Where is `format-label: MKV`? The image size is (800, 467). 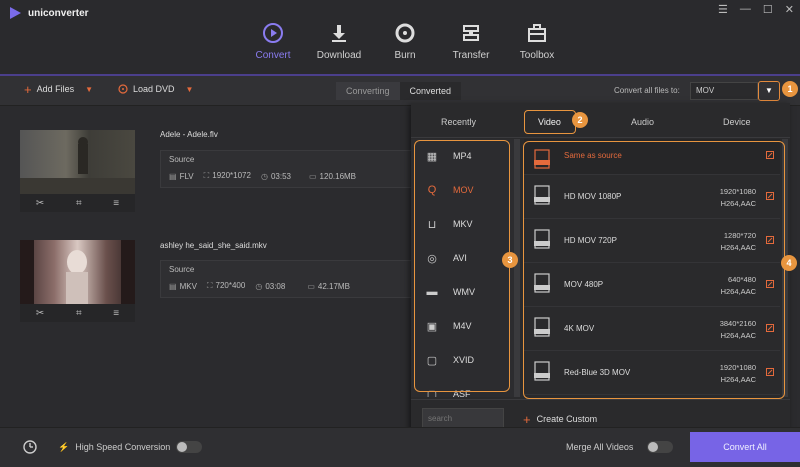
format-label: MKV is located at coordinates (463, 224).